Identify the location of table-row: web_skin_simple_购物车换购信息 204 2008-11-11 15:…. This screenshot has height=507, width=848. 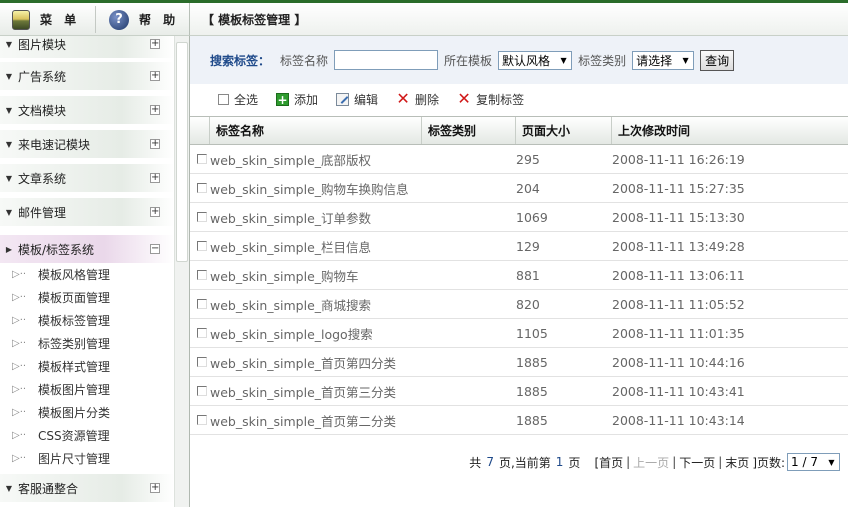
(519, 188).